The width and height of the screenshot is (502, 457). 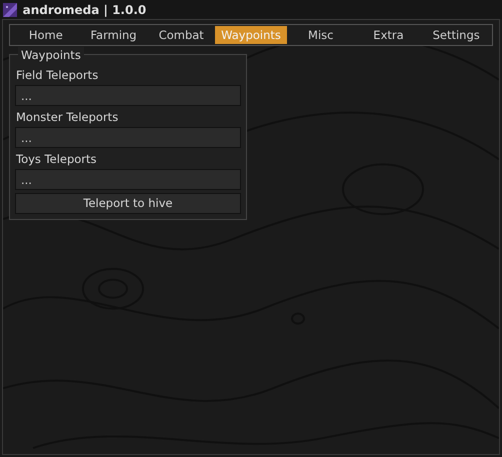 What do you see at coordinates (320, 35) in the screenshot?
I see `tab: Misc` at bounding box center [320, 35].